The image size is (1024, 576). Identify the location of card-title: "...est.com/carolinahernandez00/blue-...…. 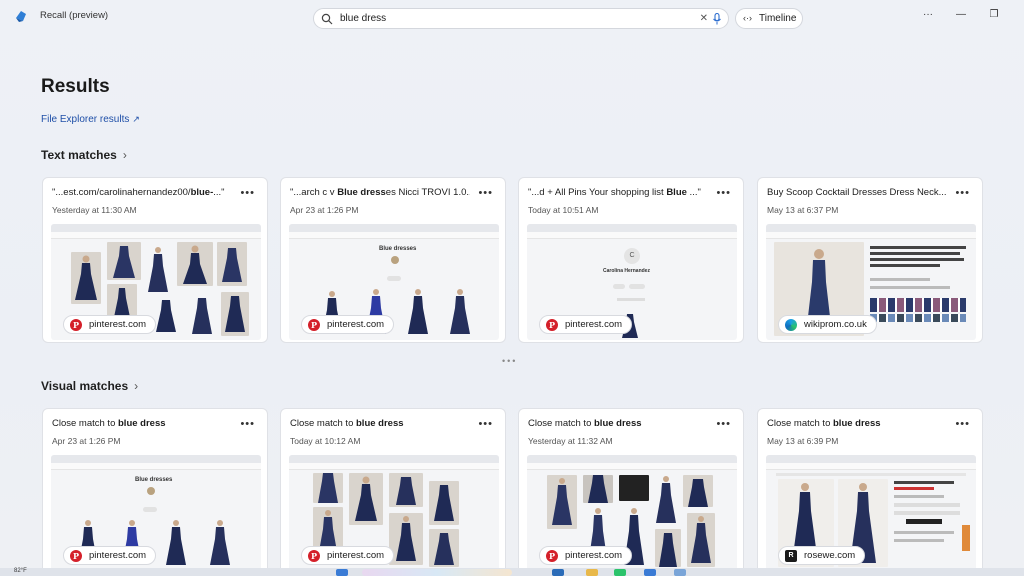
(138, 192).